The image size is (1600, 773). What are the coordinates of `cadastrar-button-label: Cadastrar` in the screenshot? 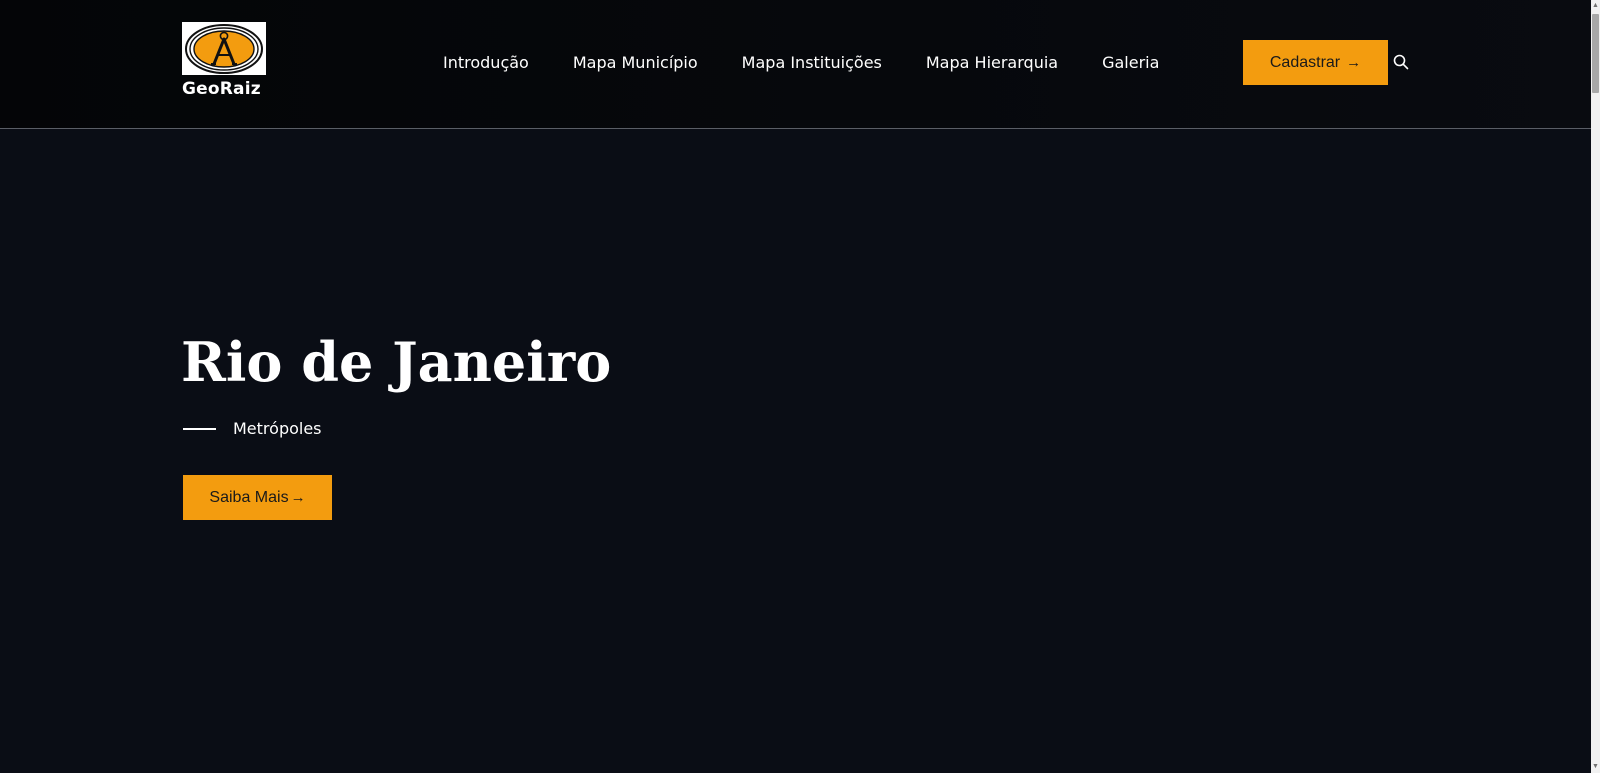 It's located at (1305, 62).